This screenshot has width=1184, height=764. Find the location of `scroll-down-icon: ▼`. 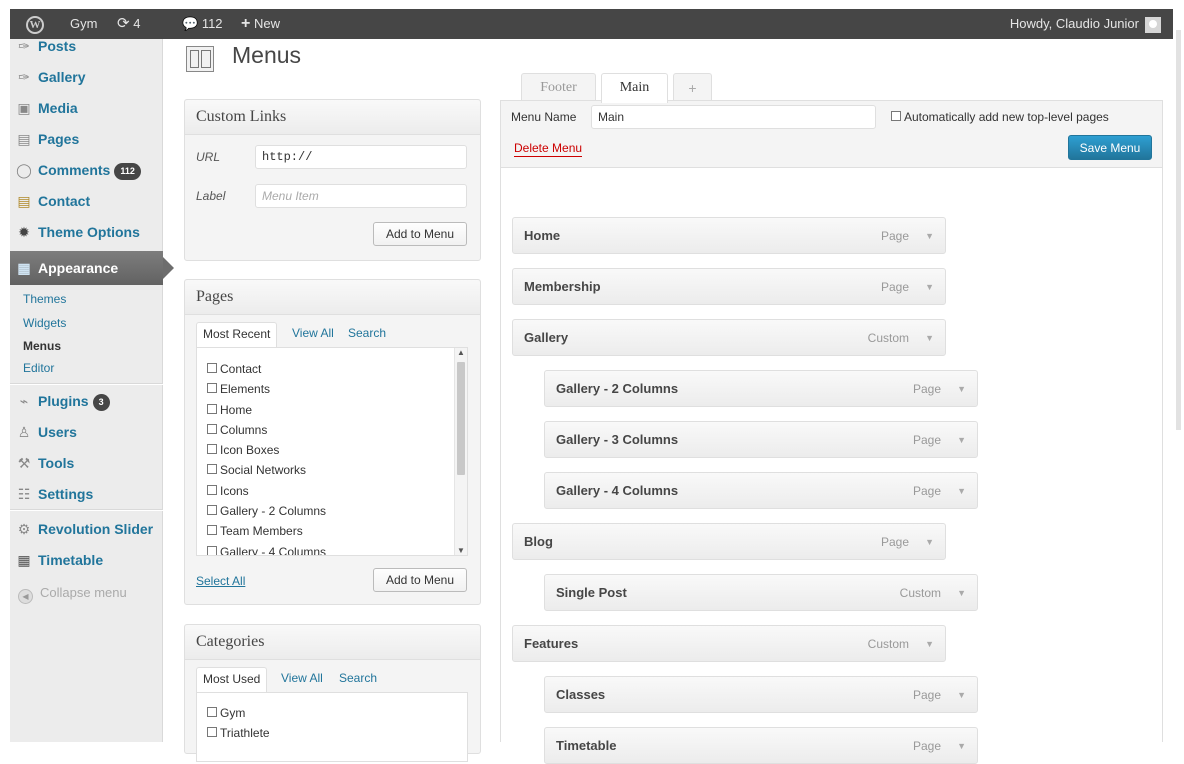

scroll-down-icon: ▼ is located at coordinates (461, 550).